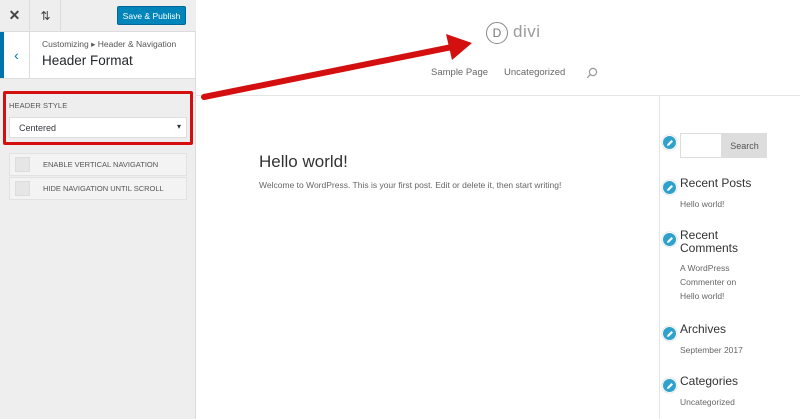  What do you see at coordinates (707, 402) in the screenshot?
I see `category-link: Uncategorized` at bounding box center [707, 402].